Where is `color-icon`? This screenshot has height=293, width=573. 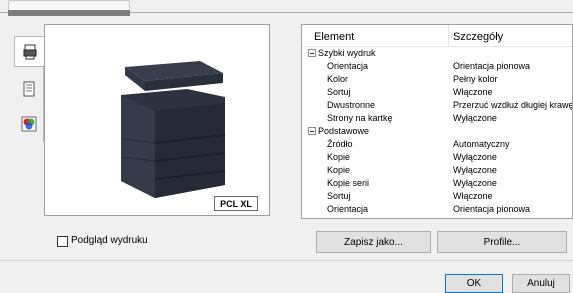 color-icon is located at coordinates (29, 123).